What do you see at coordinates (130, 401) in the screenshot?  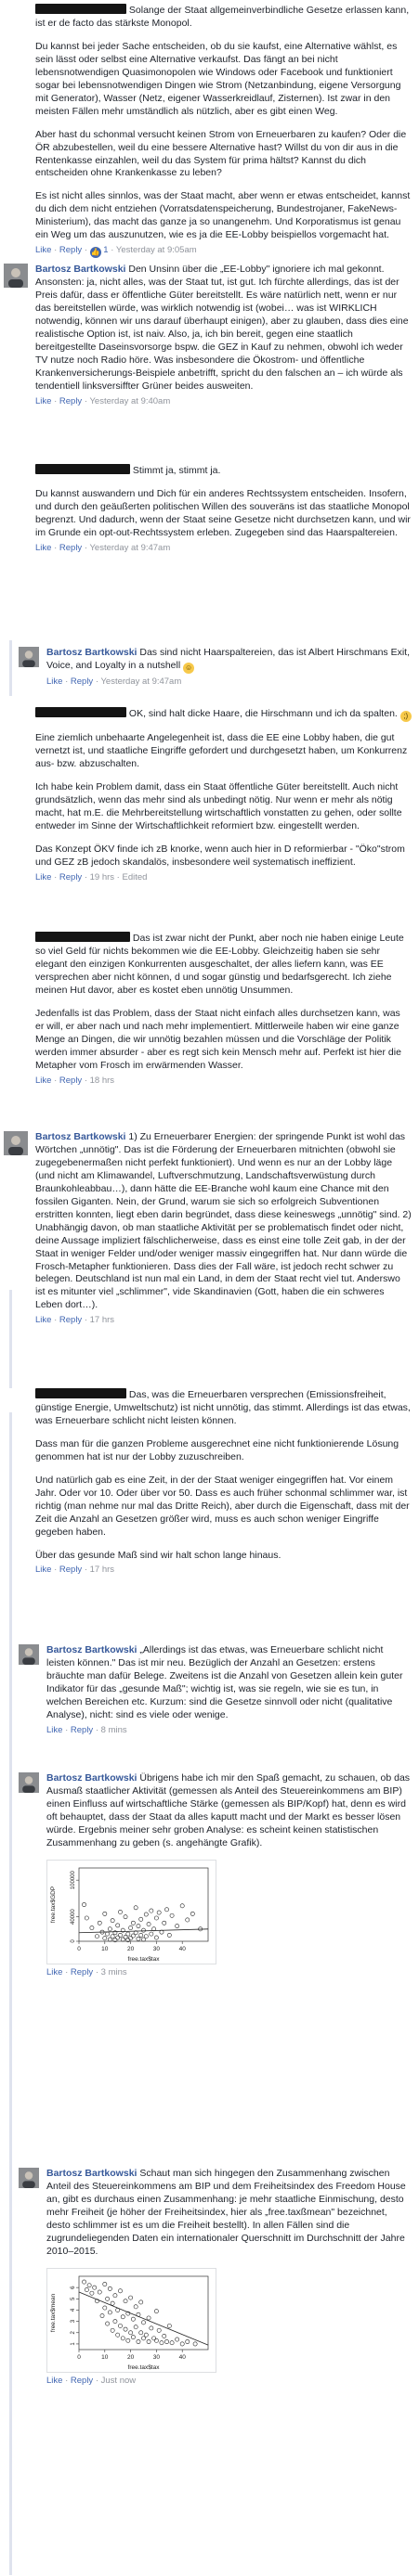 I see `timestamp: Yesterday at 9:40am` at bounding box center [130, 401].